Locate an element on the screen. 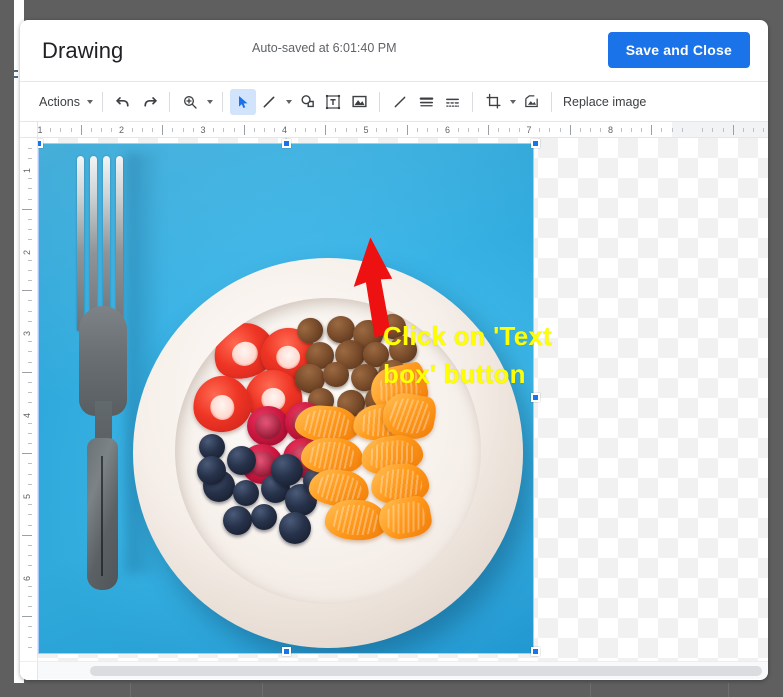  zoom-dropdown is located at coordinates (209, 102).